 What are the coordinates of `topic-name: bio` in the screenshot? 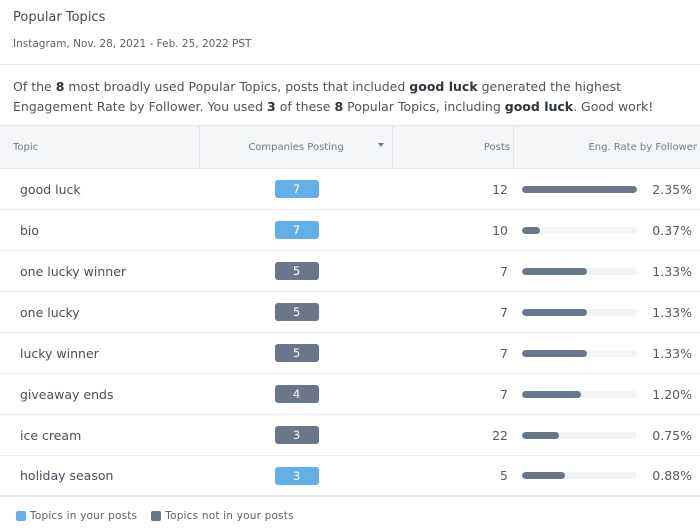 It's located at (30, 230).